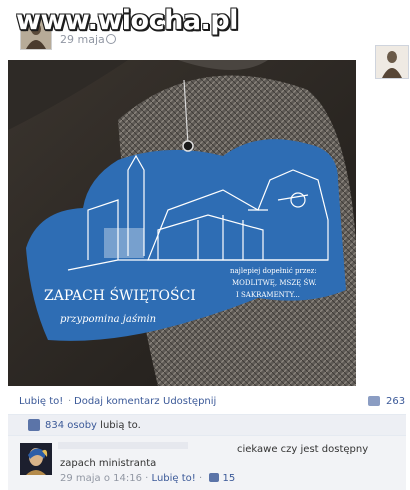 Image resolution: width=410 pixels, height=490 pixels. I want to click on likes-summary: 834 osoby lubią to., so click(207, 424).